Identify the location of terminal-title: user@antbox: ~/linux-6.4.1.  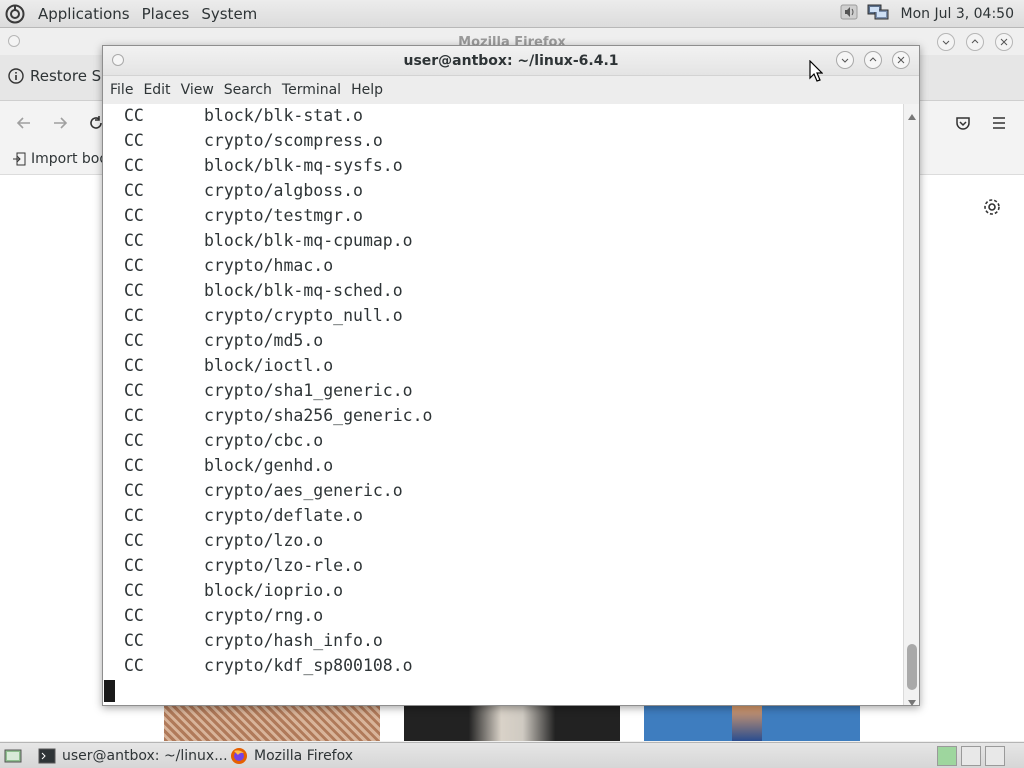
(511, 61).